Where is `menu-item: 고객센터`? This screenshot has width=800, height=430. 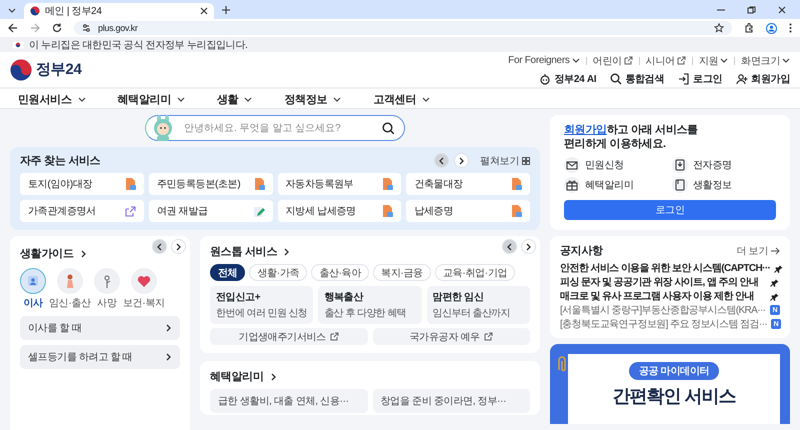 menu-item: 고객센터 is located at coordinates (401, 99).